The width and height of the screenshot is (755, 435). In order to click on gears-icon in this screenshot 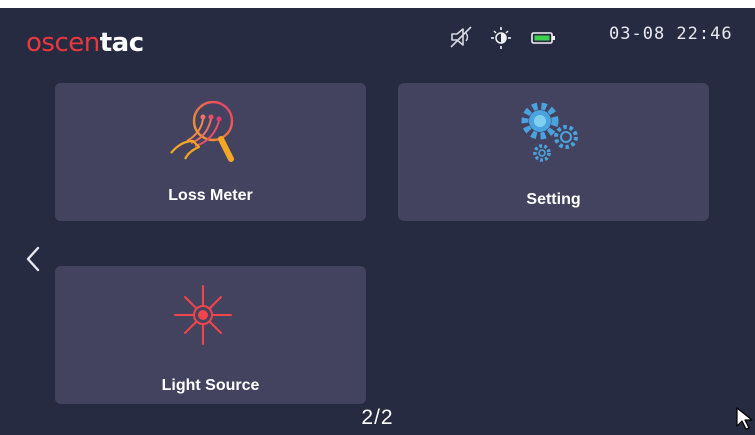, I will do `click(549, 132)`.